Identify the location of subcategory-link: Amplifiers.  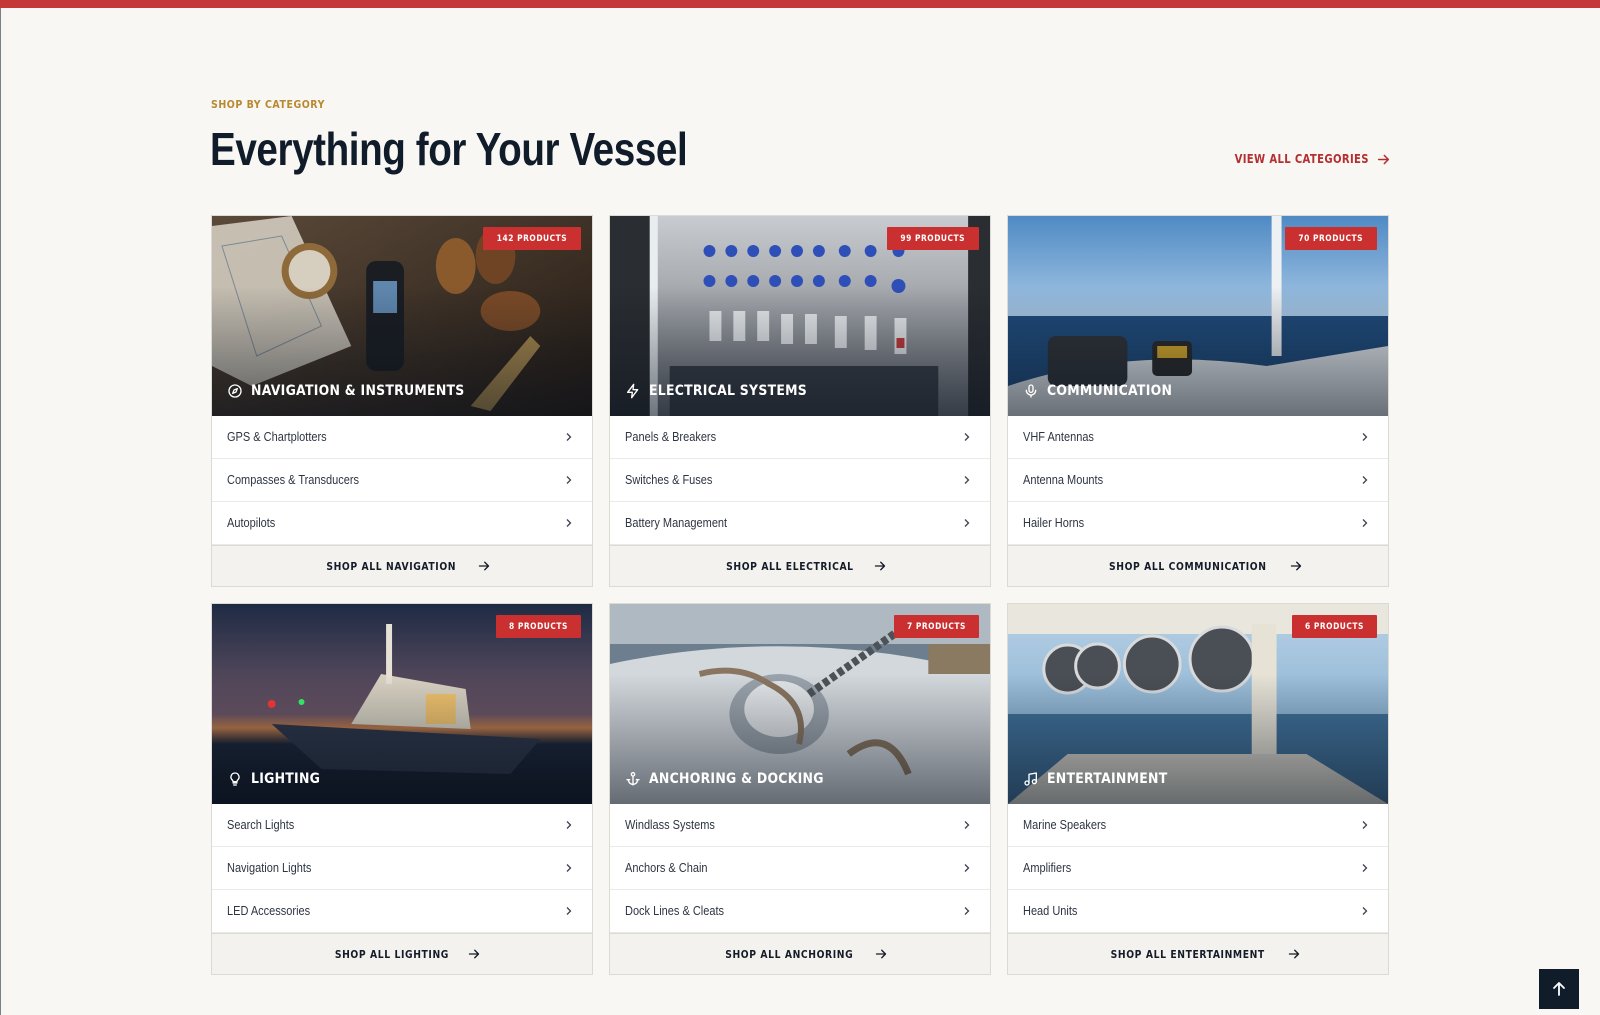
(1198, 868).